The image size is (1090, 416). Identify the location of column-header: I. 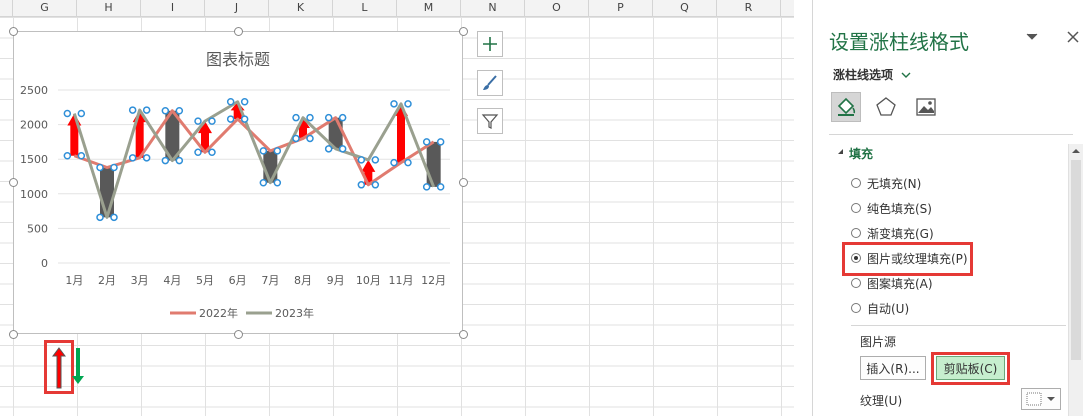
(173, 8).